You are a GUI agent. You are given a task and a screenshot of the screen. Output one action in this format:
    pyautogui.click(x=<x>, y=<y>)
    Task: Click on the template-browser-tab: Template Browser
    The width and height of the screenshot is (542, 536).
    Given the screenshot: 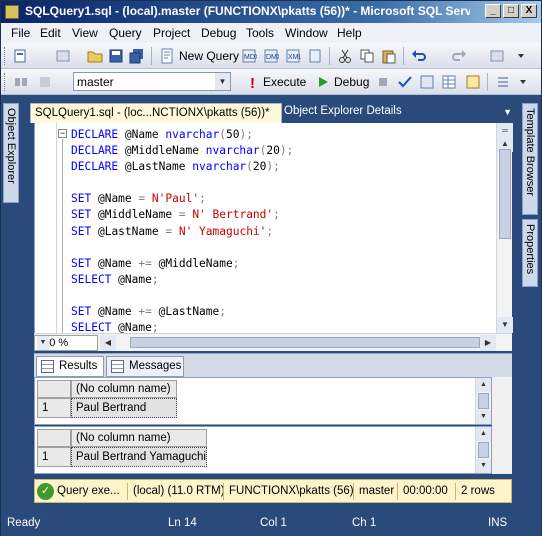 What is the action you would take?
    pyautogui.click(x=530, y=159)
    